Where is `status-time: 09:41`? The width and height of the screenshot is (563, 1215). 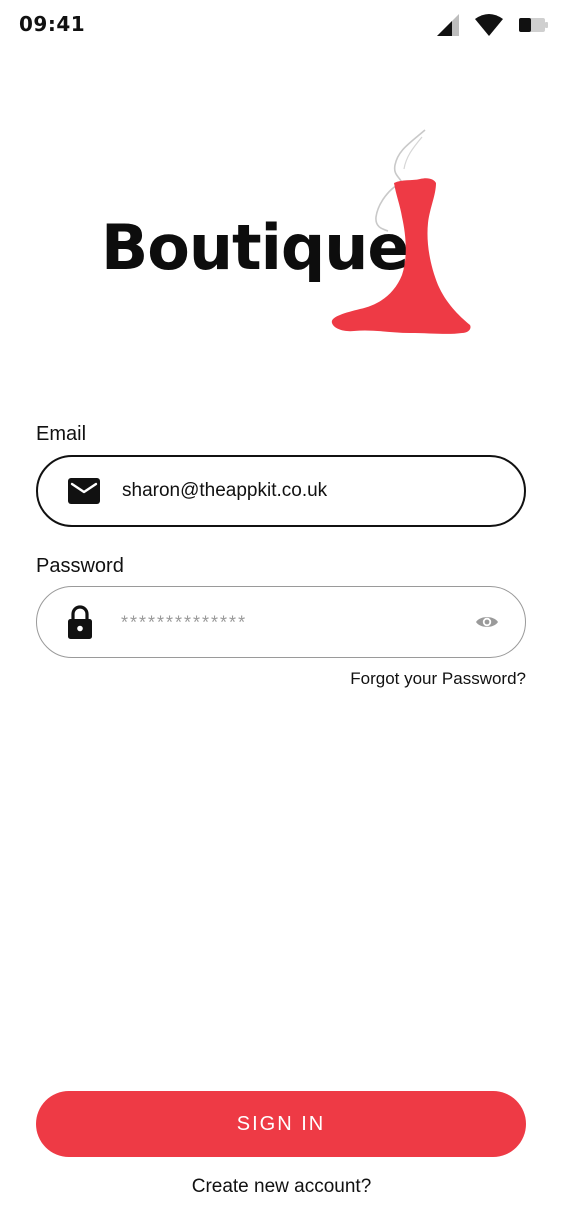 status-time: 09:41 is located at coordinates (52, 24).